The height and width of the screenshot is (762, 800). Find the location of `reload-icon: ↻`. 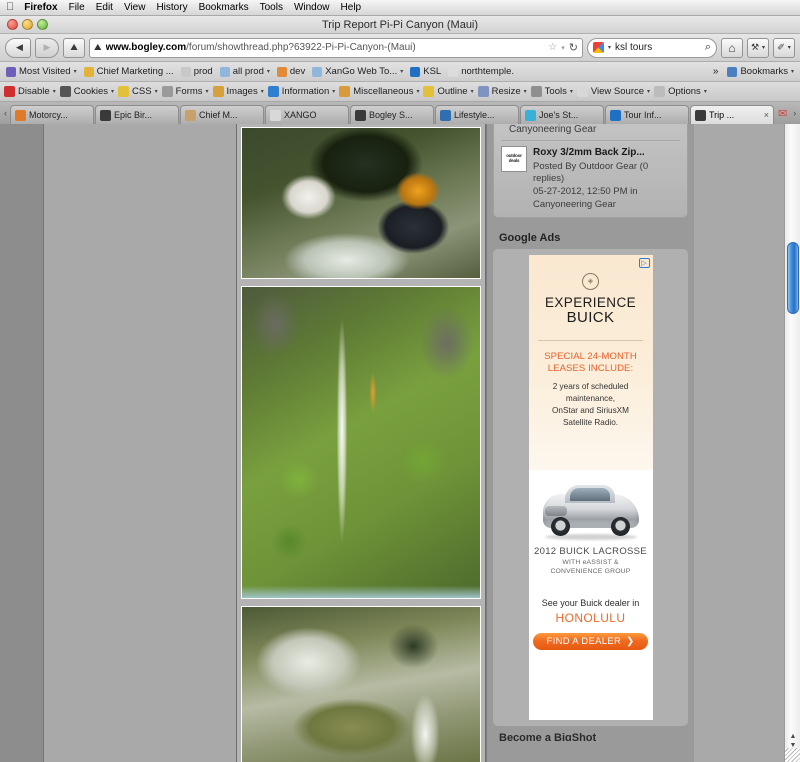

reload-icon: ↻ is located at coordinates (573, 47).